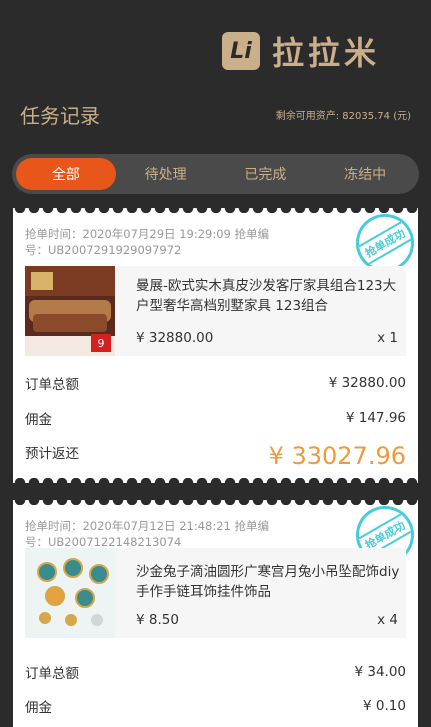  I want to click on logo-text: 拉拉米, so click(326, 53).